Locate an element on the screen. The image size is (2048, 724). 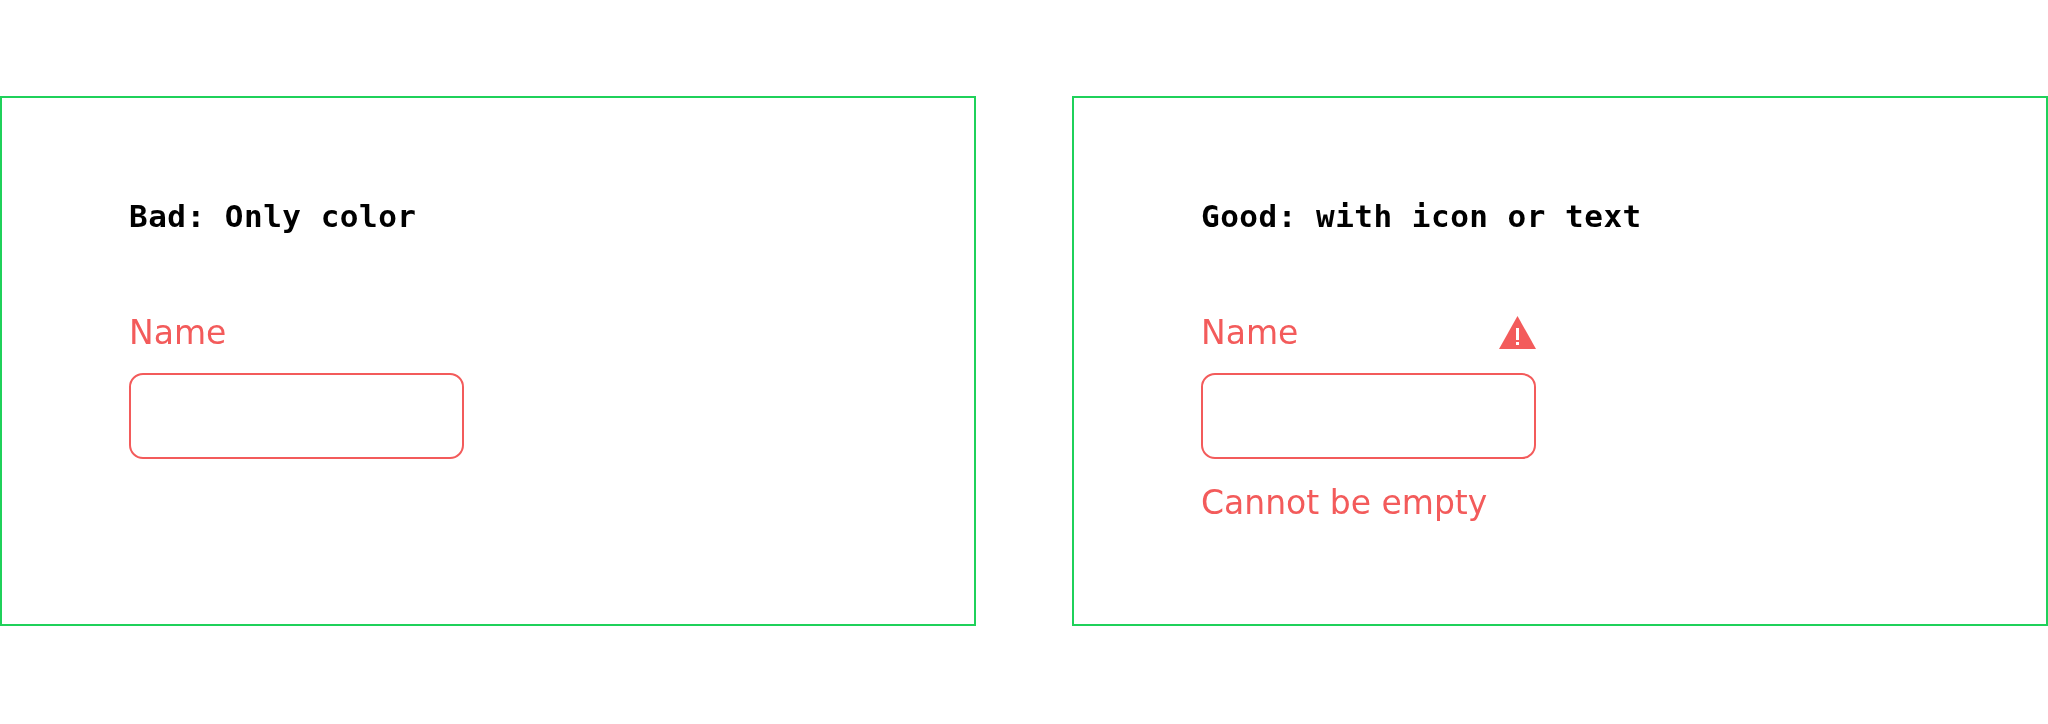
panel-title: Bad: Only color is located at coordinates (273, 216).